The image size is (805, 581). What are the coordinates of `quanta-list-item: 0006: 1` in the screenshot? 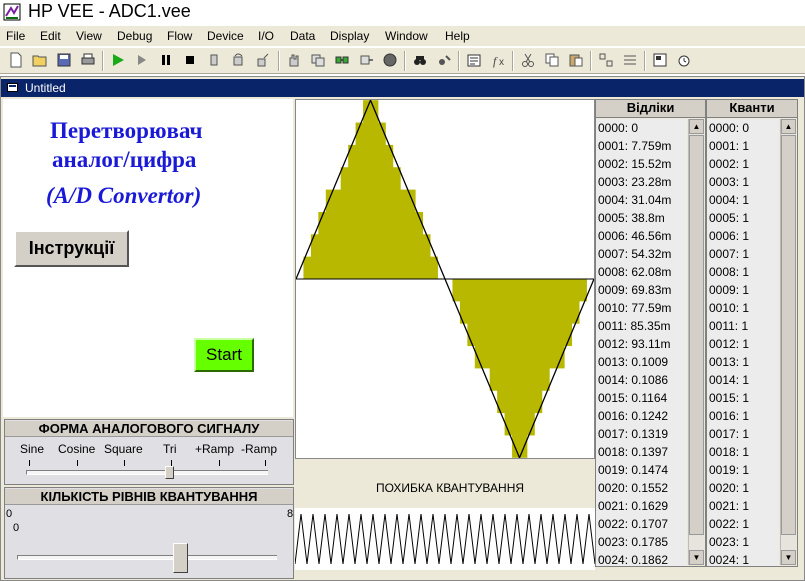 It's located at (729, 236).